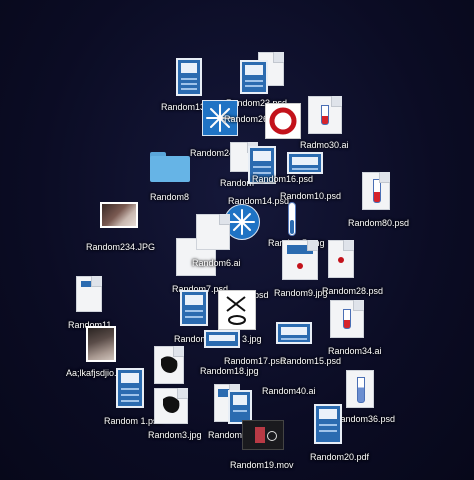 The image size is (474, 480). What do you see at coordinates (183, 107) in the screenshot?
I see `file-label: Random13` at bounding box center [183, 107].